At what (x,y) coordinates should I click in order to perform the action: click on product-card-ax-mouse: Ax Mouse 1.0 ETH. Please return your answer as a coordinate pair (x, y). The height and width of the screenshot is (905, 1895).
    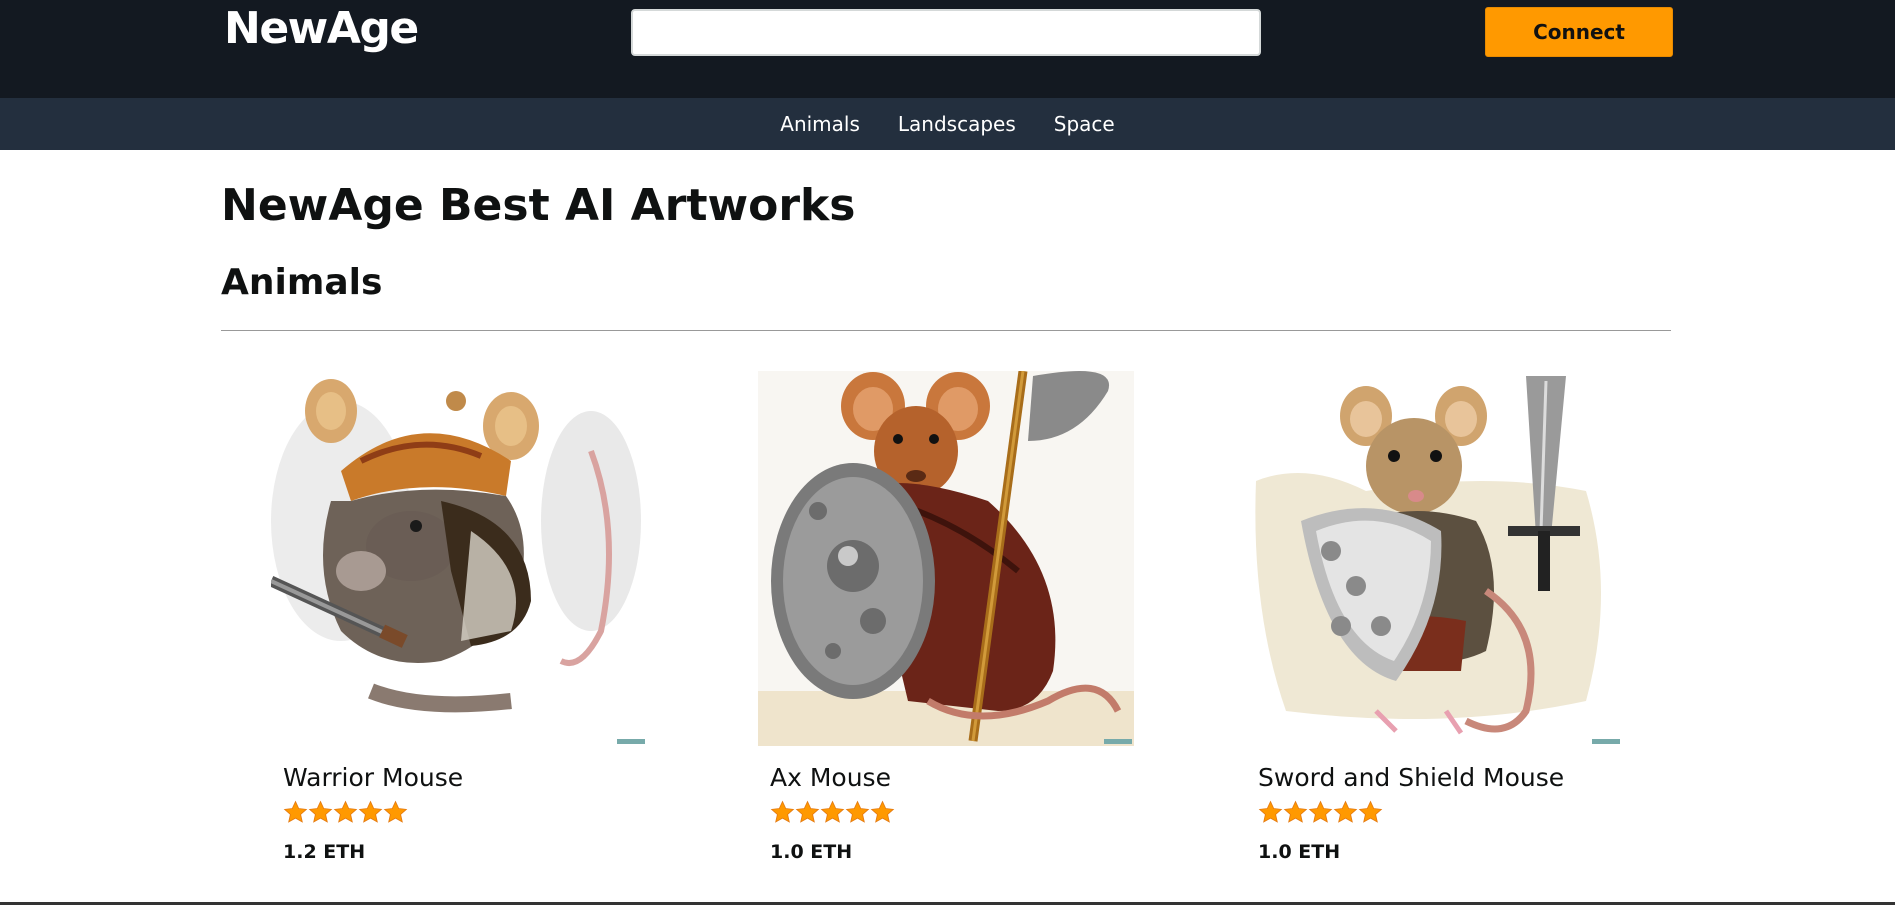
    Looking at the image, I should click on (946, 617).